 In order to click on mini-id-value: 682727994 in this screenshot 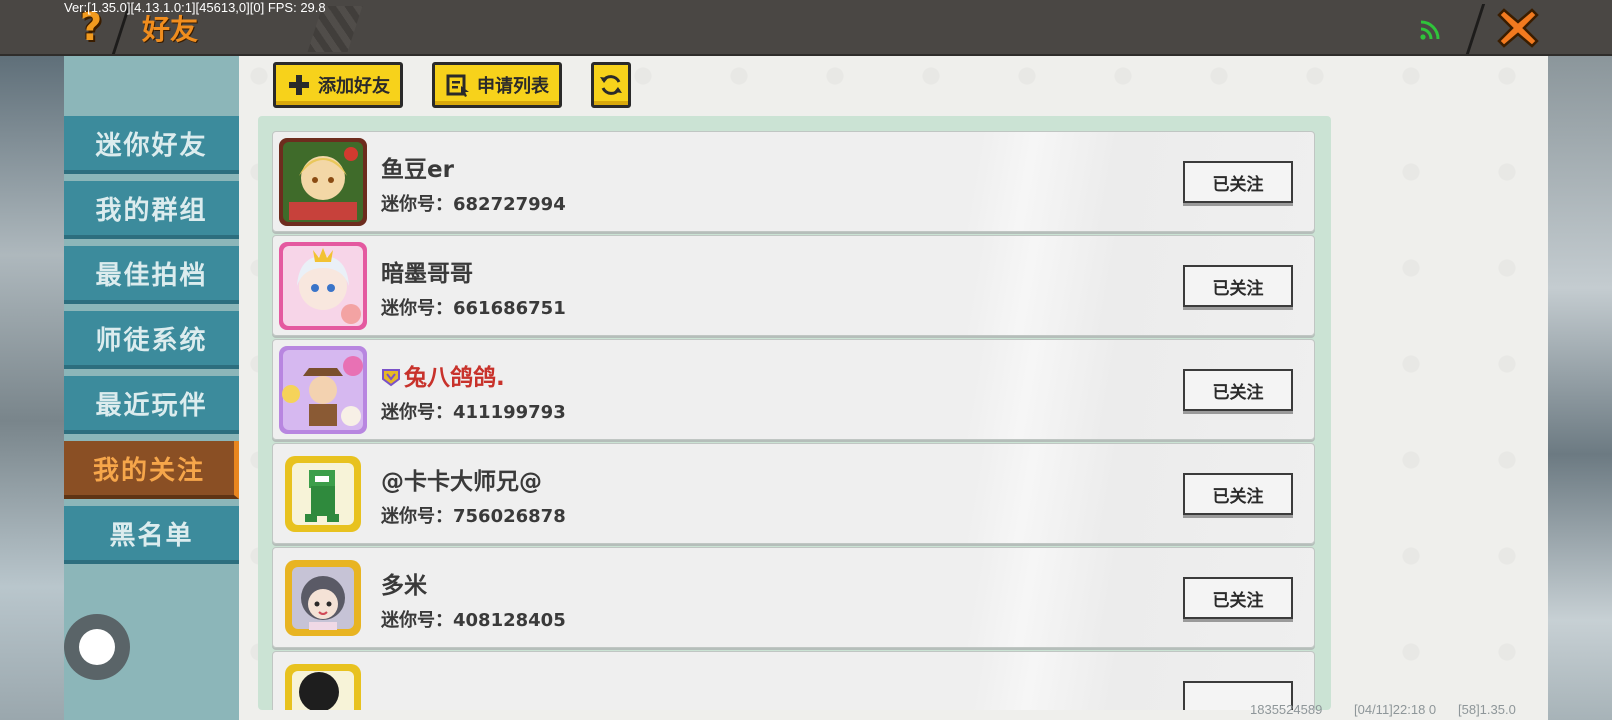, I will do `click(509, 204)`.